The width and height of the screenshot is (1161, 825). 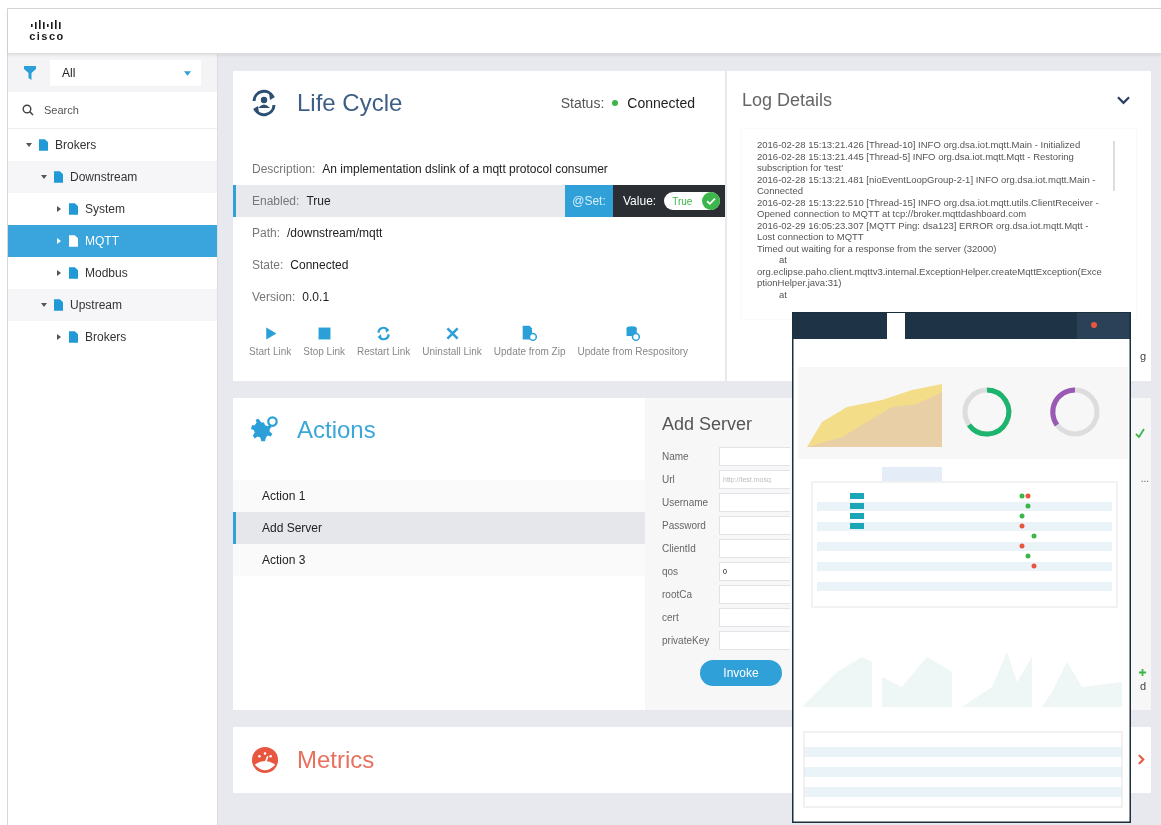 What do you see at coordinates (1141, 759) in the screenshot?
I see `chevron-right-icon` at bounding box center [1141, 759].